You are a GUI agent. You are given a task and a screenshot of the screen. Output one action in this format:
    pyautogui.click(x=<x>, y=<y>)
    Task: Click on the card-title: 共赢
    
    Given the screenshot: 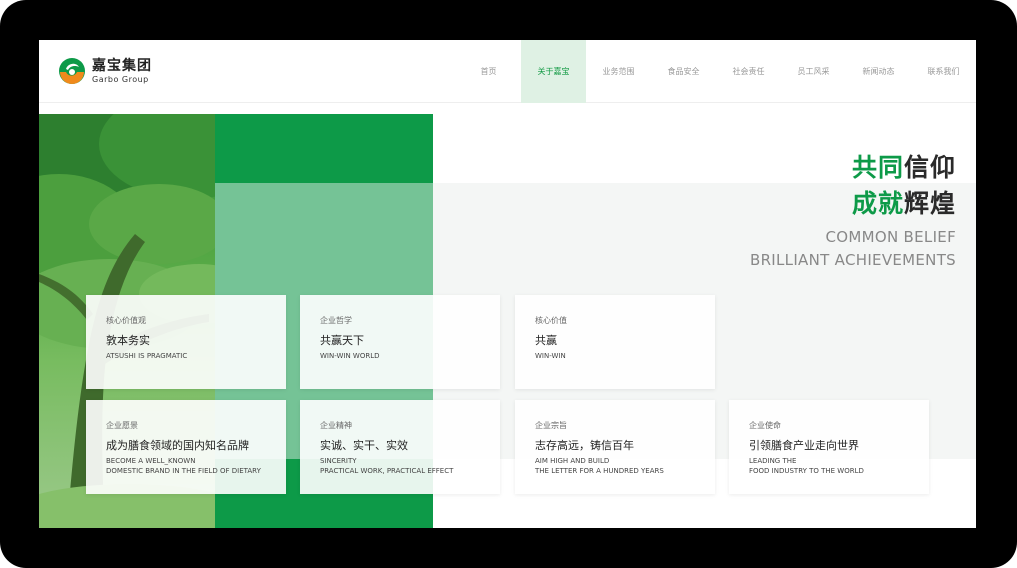 What is the action you would take?
    pyautogui.click(x=546, y=340)
    